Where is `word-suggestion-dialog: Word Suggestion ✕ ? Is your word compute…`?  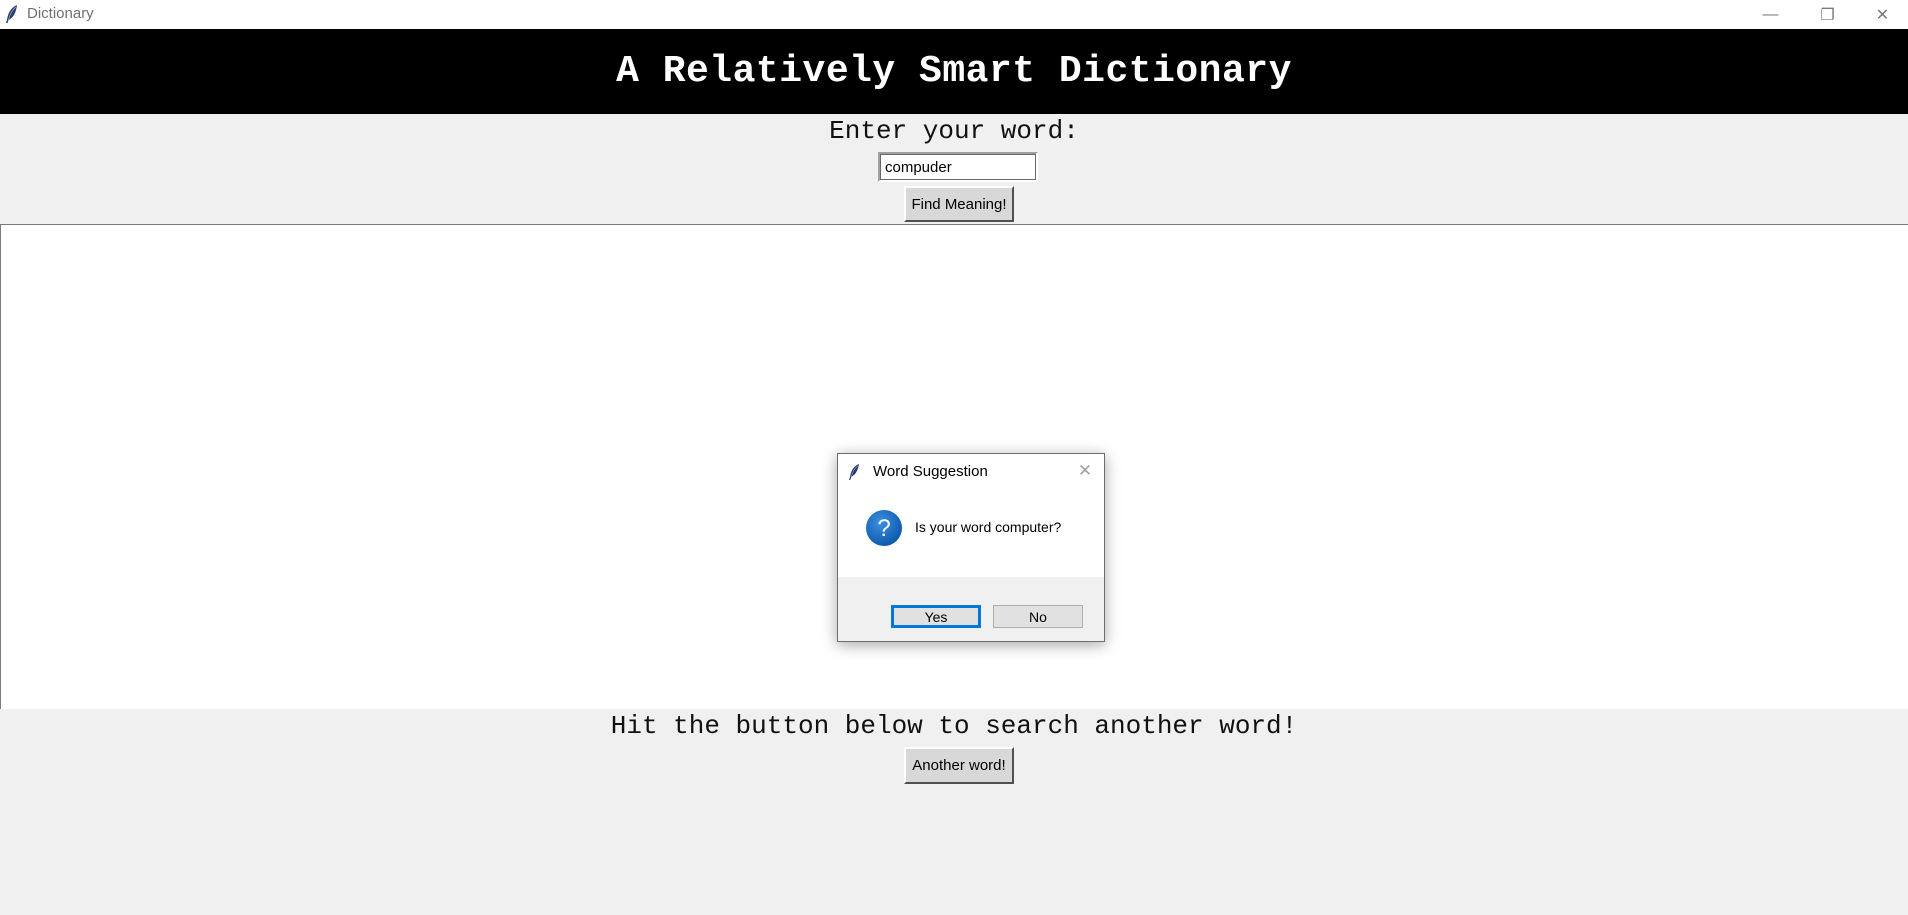
word-suggestion-dialog: Word Suggestion ✕ ? Is your word compute… is located at coordinates (971, 547).